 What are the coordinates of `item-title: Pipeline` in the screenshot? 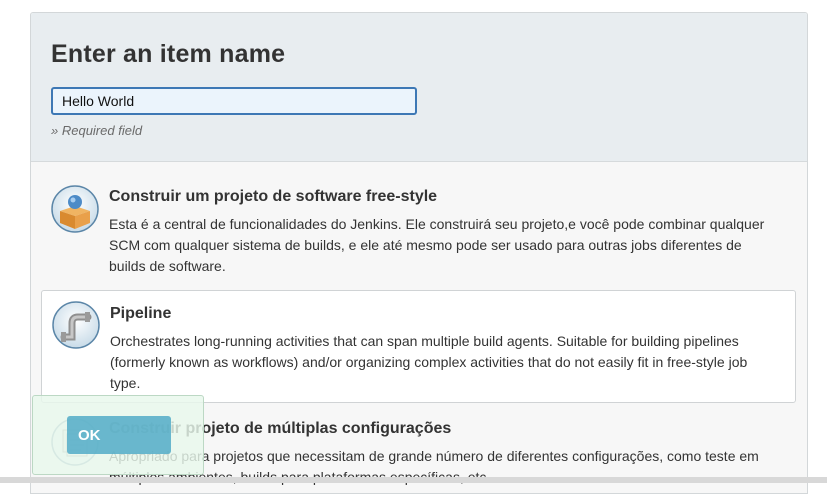 It's located at (141, 313).